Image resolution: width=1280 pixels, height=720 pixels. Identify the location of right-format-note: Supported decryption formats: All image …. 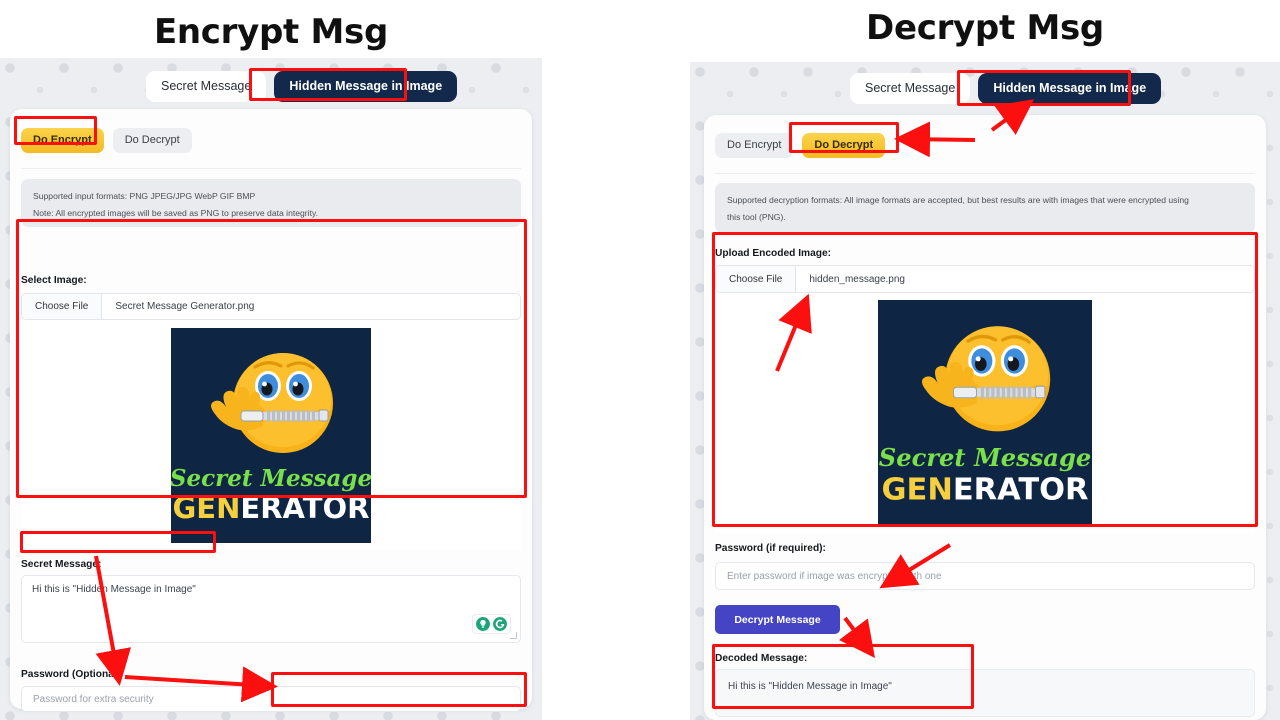
(985, 208).